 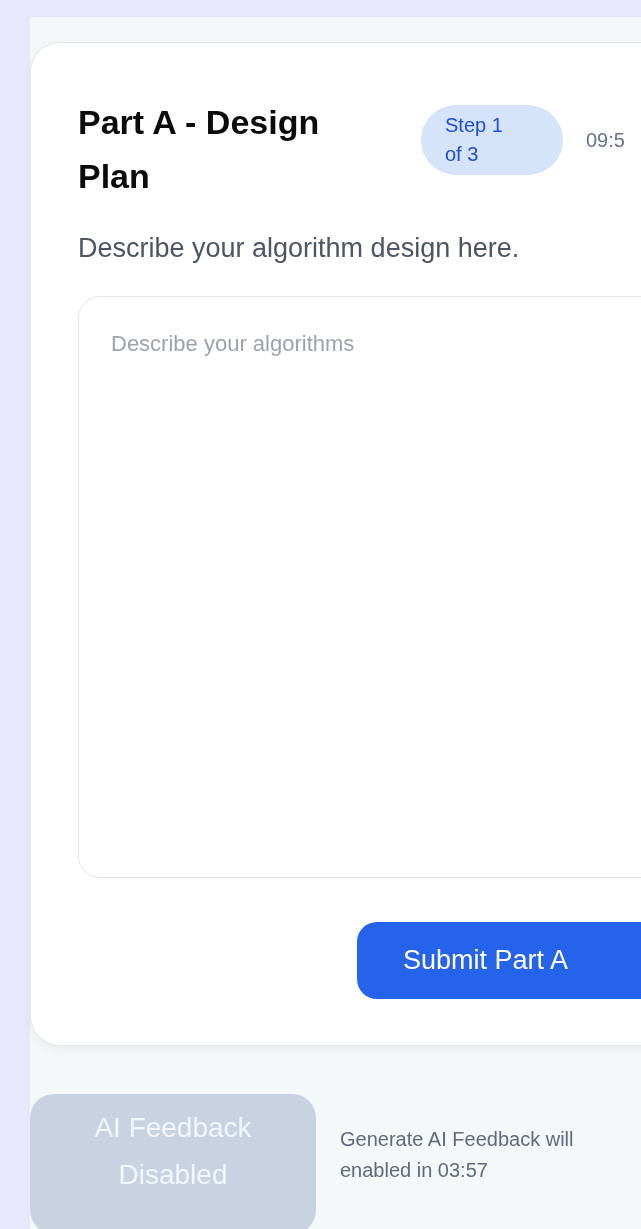 What do you see at coordinates (299, 248) in the screenshot?
I see `prompt-text: Describe your algorithm design here.` at bounding box center [299, 248].